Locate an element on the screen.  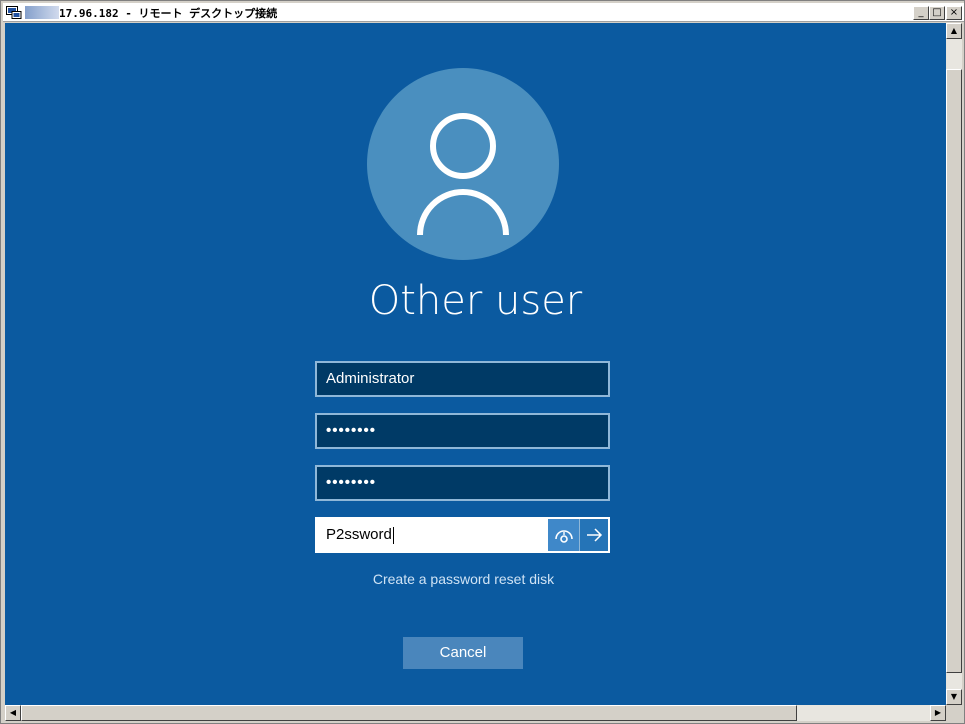
confirm-password-value: P2ssword is located at coordinates (359, 534).